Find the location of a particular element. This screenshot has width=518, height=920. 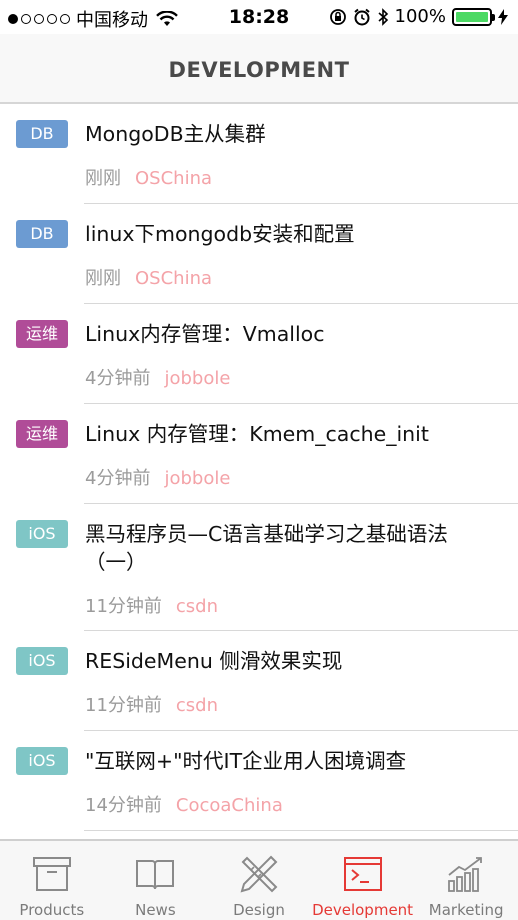

page-title: DEVELOPMENT is located at coordinates (259, 70).